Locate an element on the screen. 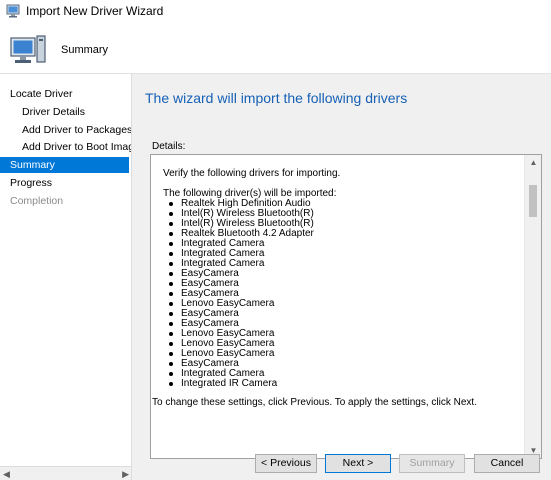 Image resolution: width=551 pixels, height=480 pixels. cancel-button: Cancel is located at coordinates (507, 463).